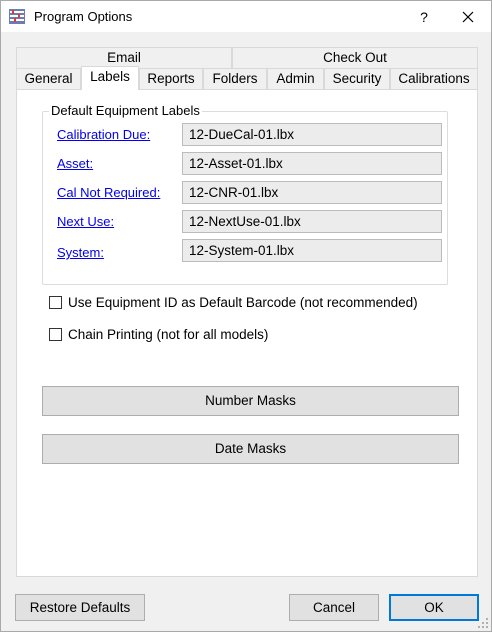  Describe the element at coordinates (80, 252) in the screenshot. I see `system-link: System:` at that location.